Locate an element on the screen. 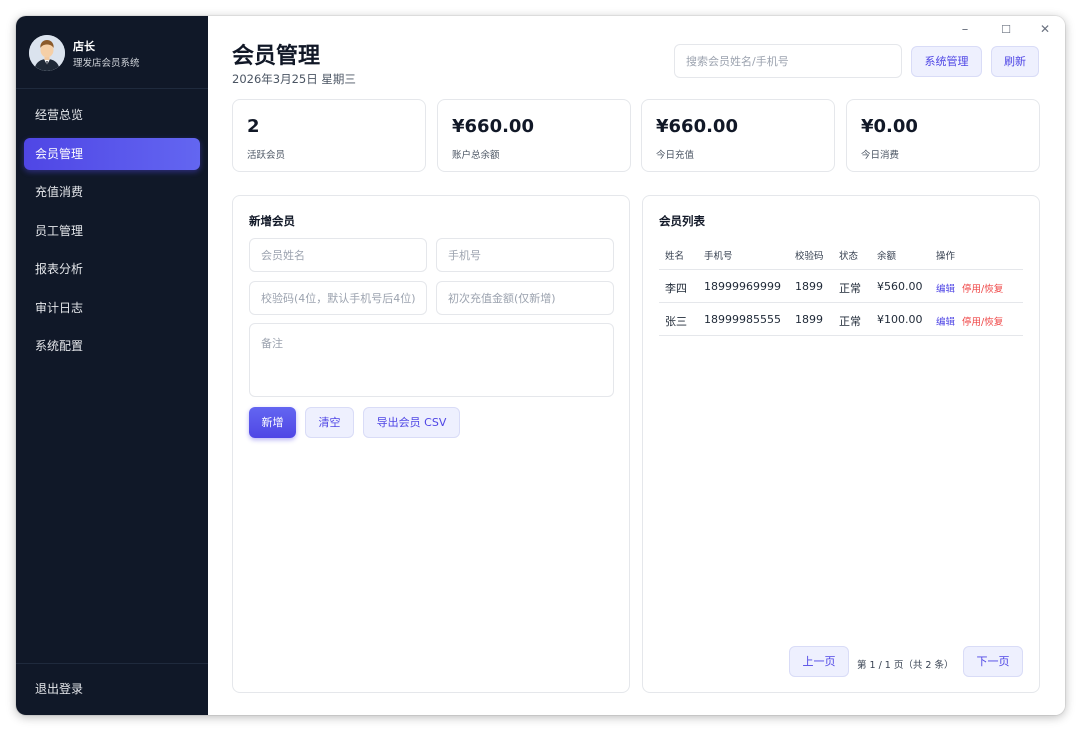 Image resolution: width=1080 pixels, height=731 pixels. column-header-balance: 余额 is located at coordinates (887, 256).